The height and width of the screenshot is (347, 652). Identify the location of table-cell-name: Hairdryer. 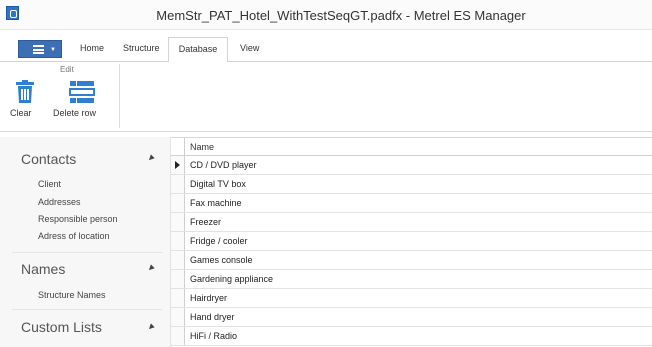
(208, 298).